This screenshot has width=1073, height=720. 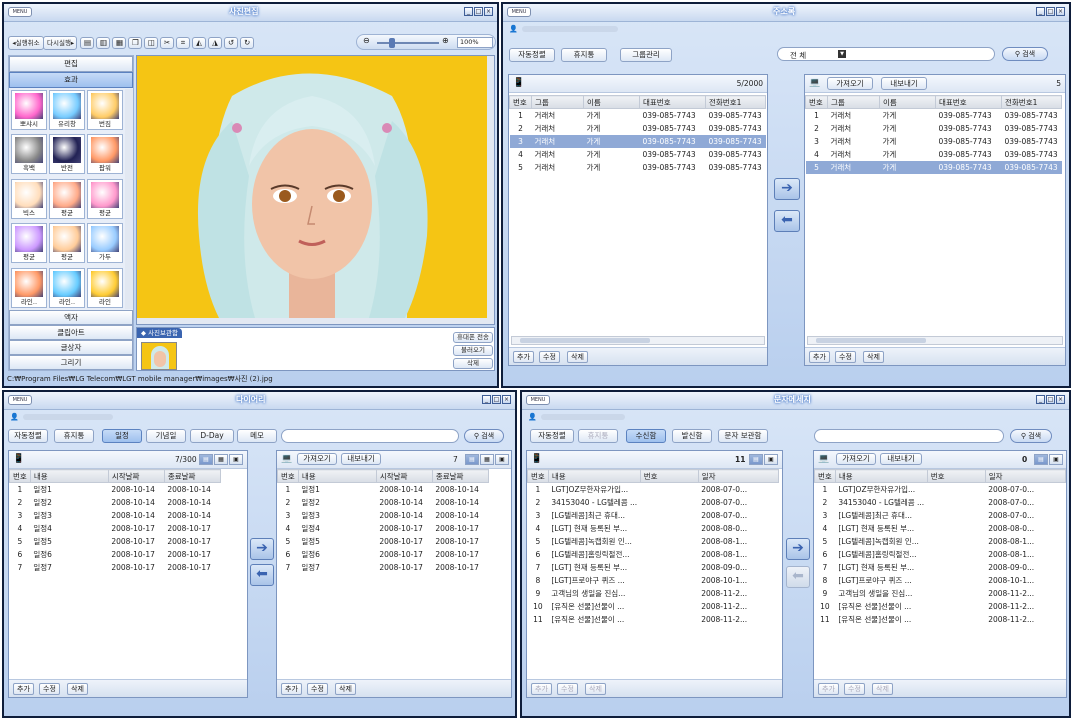 I want to click on effect-item: 빅스, so click(x=29, y=198).